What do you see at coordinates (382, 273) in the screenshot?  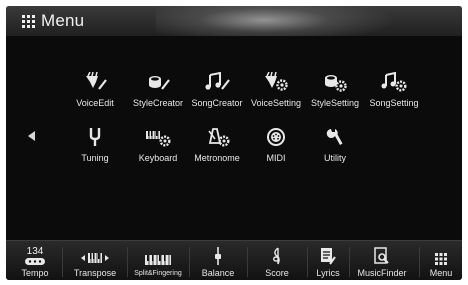 I see `music-finder-label: MusicFinder` at bounding box center [382, 273].